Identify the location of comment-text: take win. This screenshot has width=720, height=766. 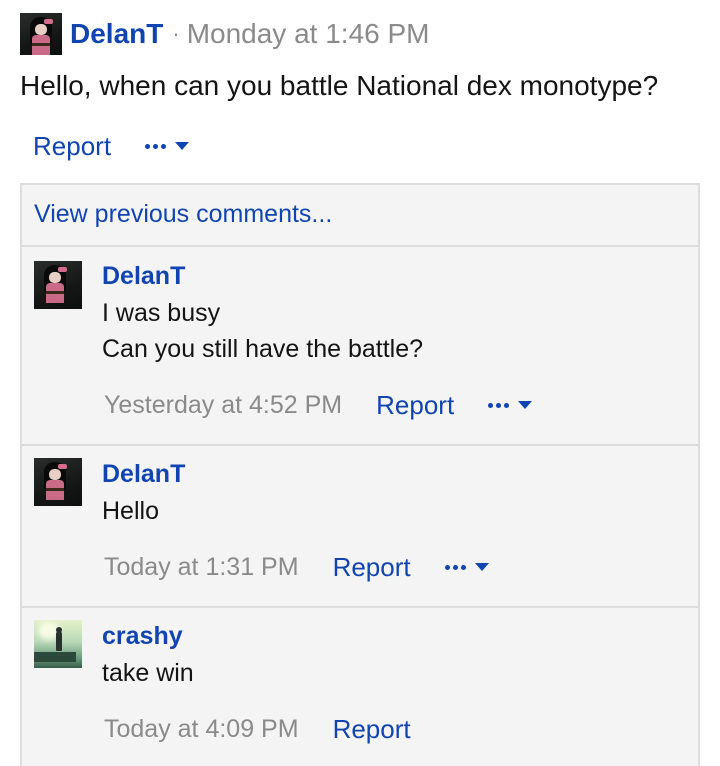
(148, 673).